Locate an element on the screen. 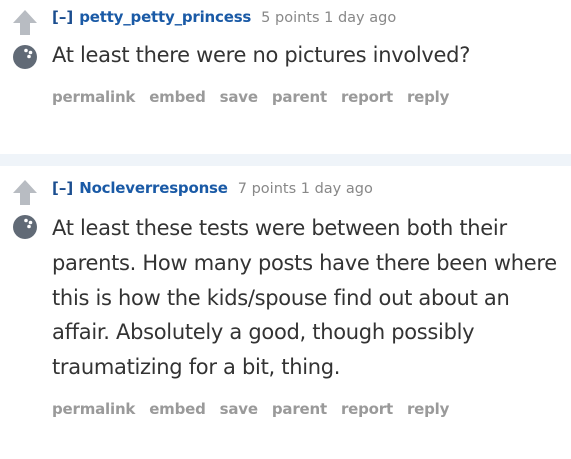 This screenshot has width=571, height=459. comment-divider is located at coordinates (285, 160).